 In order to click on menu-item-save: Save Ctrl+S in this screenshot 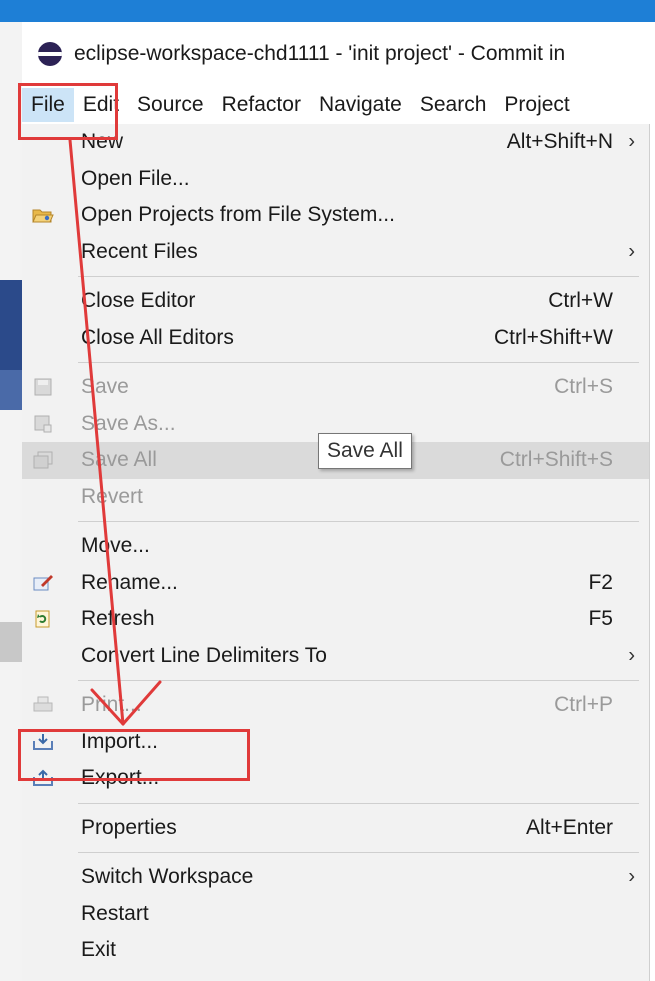, I will do `click(335, 387)`.